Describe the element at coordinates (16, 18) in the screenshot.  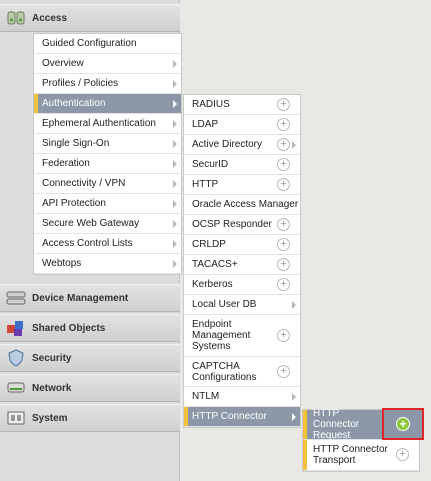
I see `access-icon` at that location.